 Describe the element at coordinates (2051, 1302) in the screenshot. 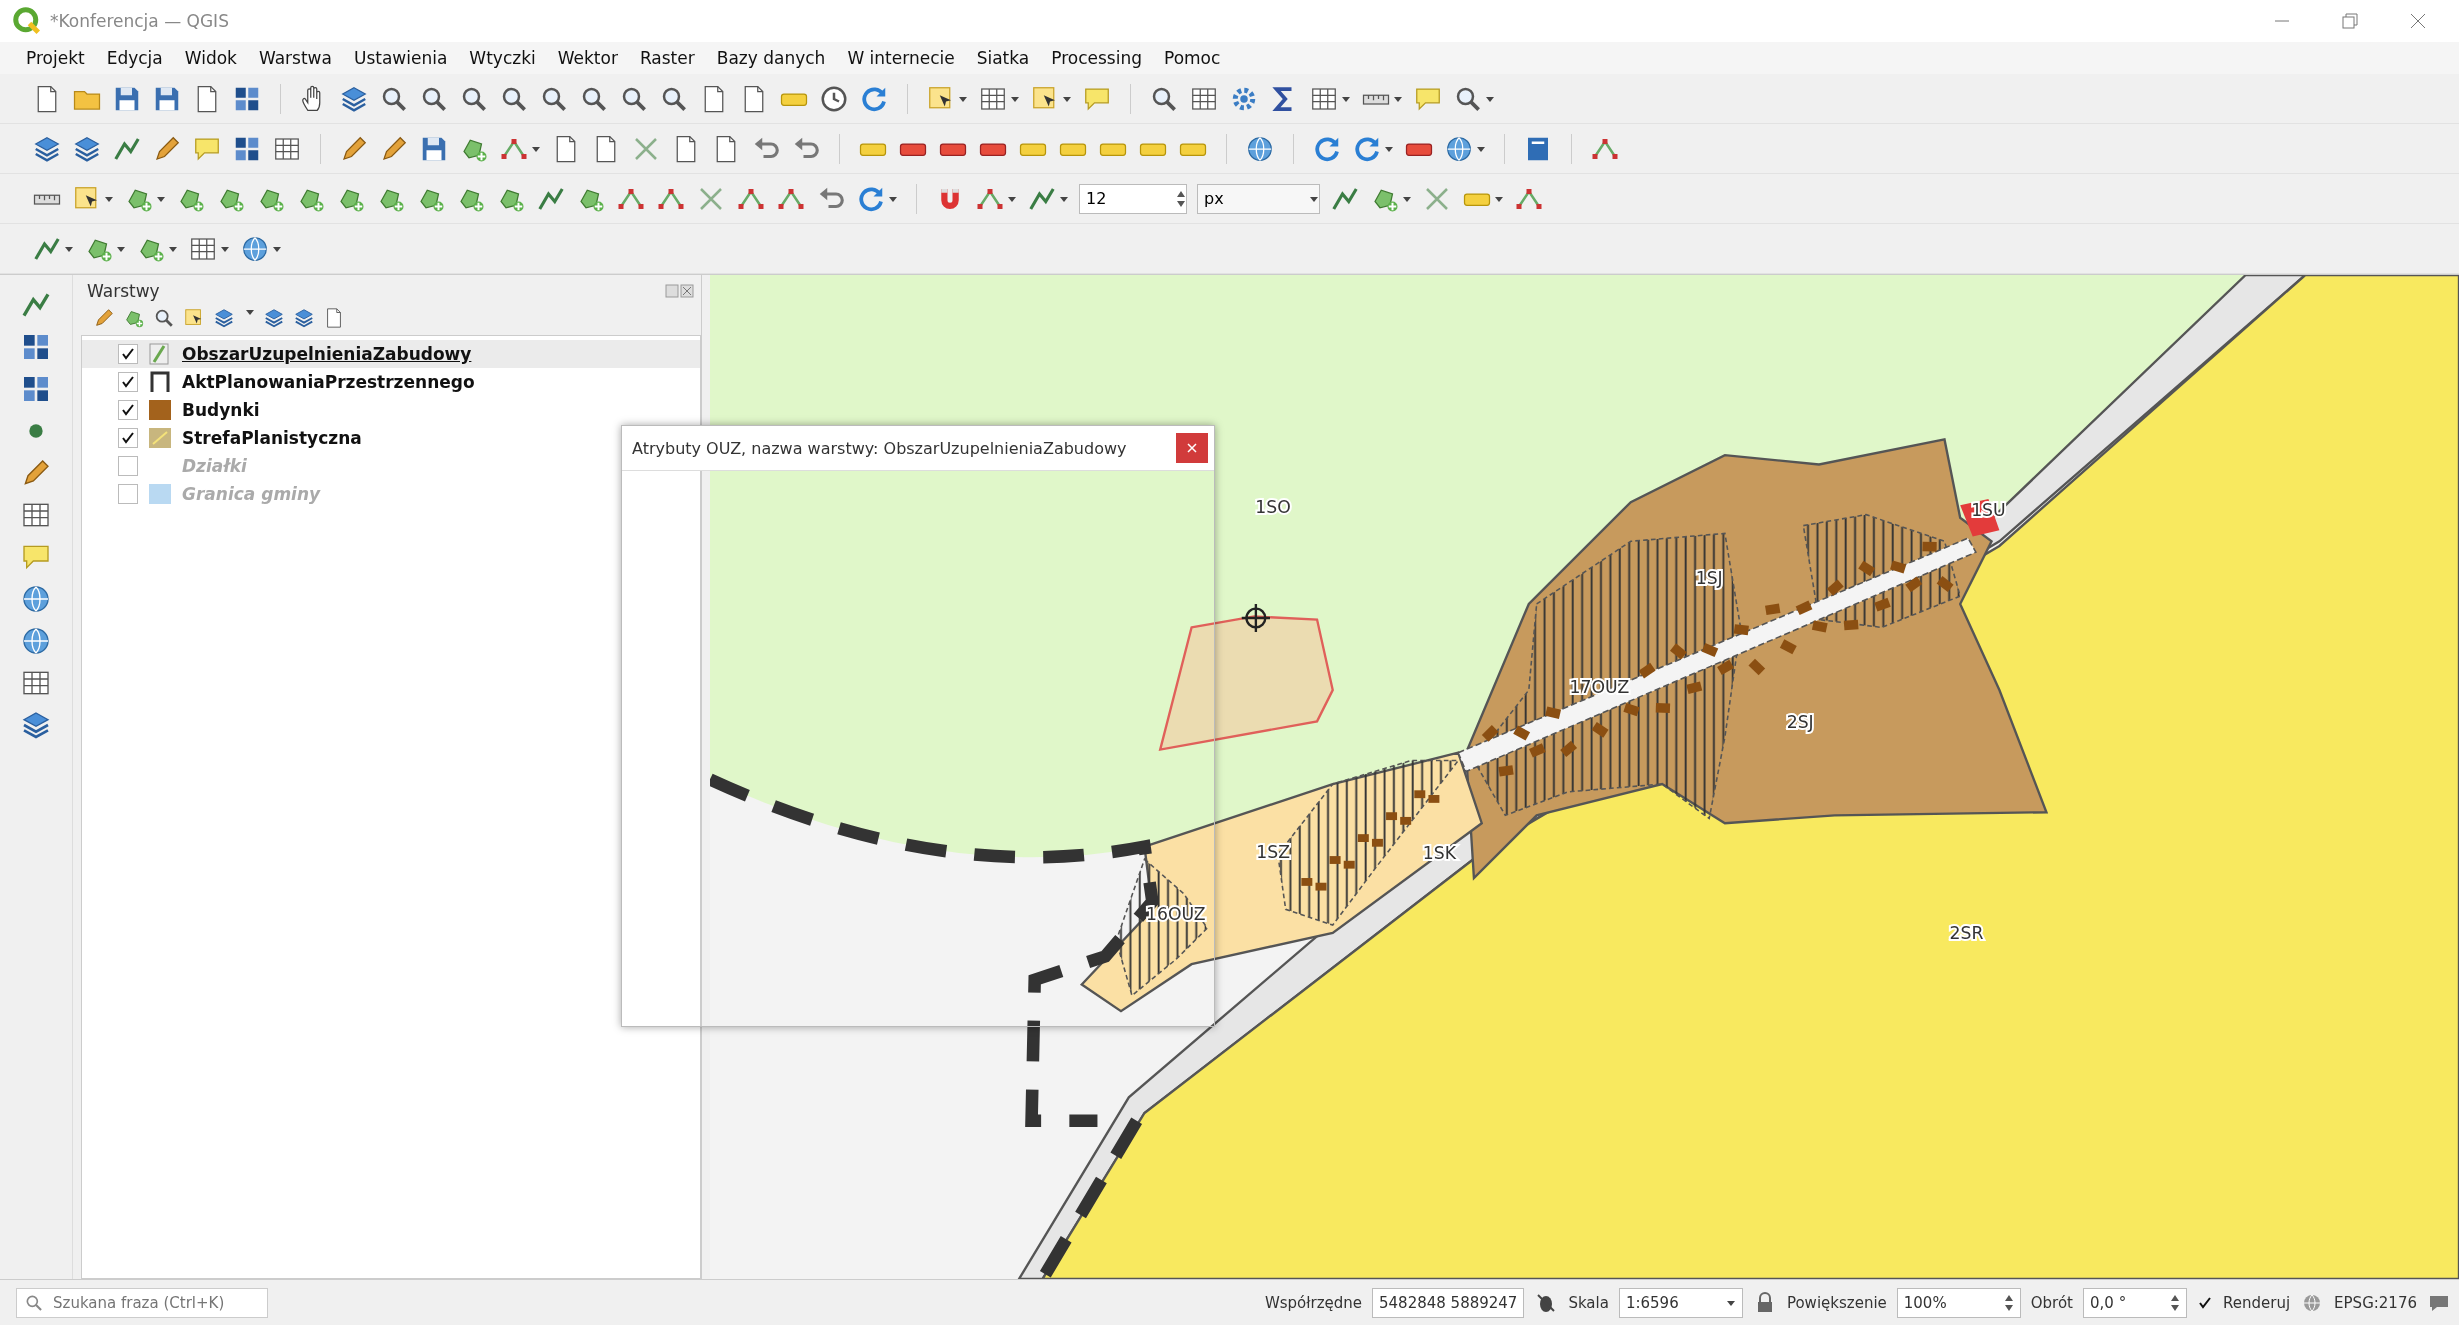

I see `rotation-label: Obrót` at that location.